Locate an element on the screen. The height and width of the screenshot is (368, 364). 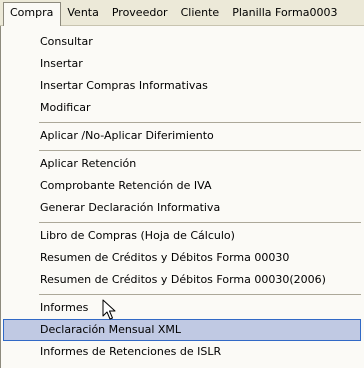
menu-item-modificar: Modificar is located at coordinates (182, 108).